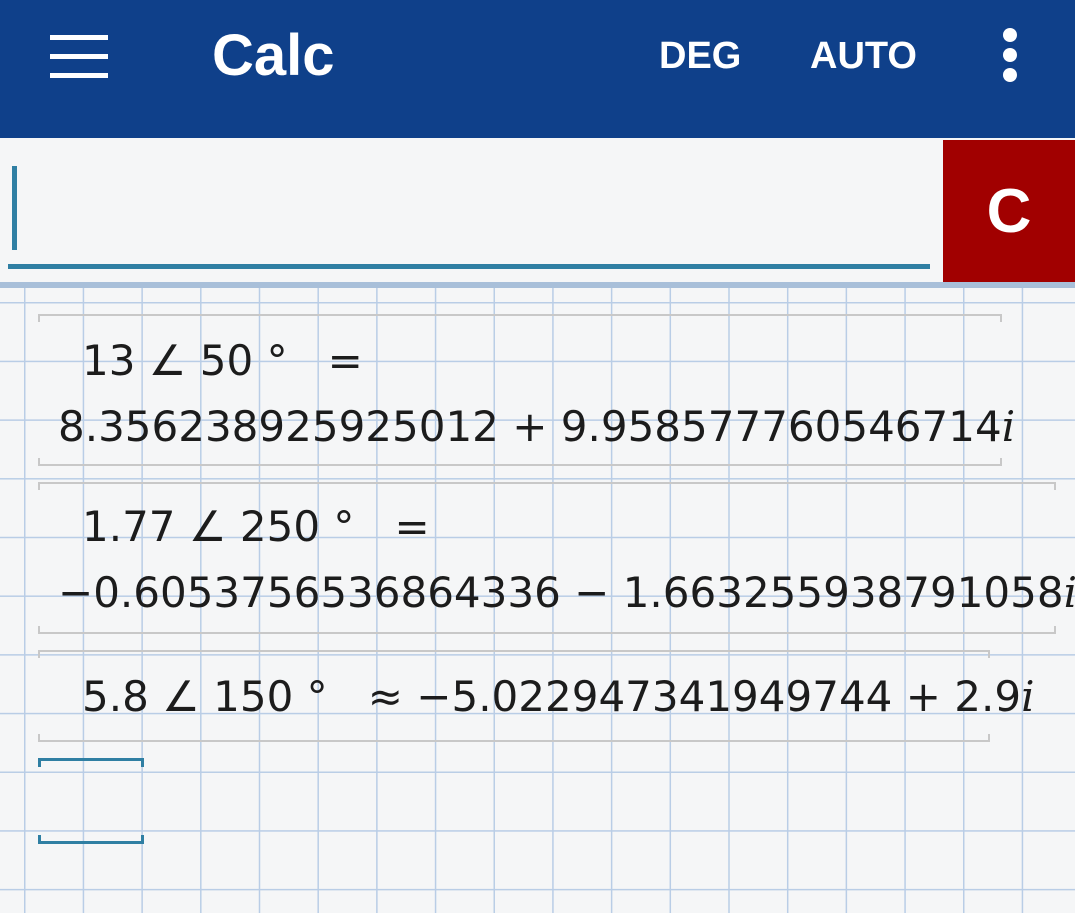  I want to click on more-options-button, so click(1010, 55).